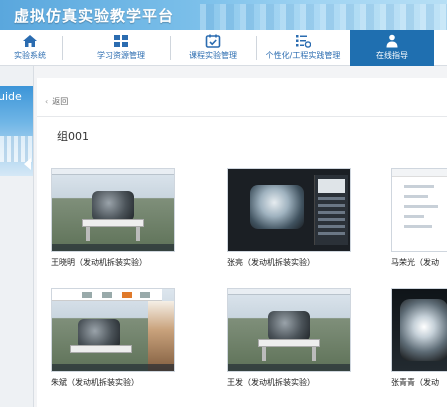 This screenshot has width=447, height=407. What do you see at coordinates (323, 17) in the screenshot?
I see `header-banner-image` at bounding box center [323, 17].